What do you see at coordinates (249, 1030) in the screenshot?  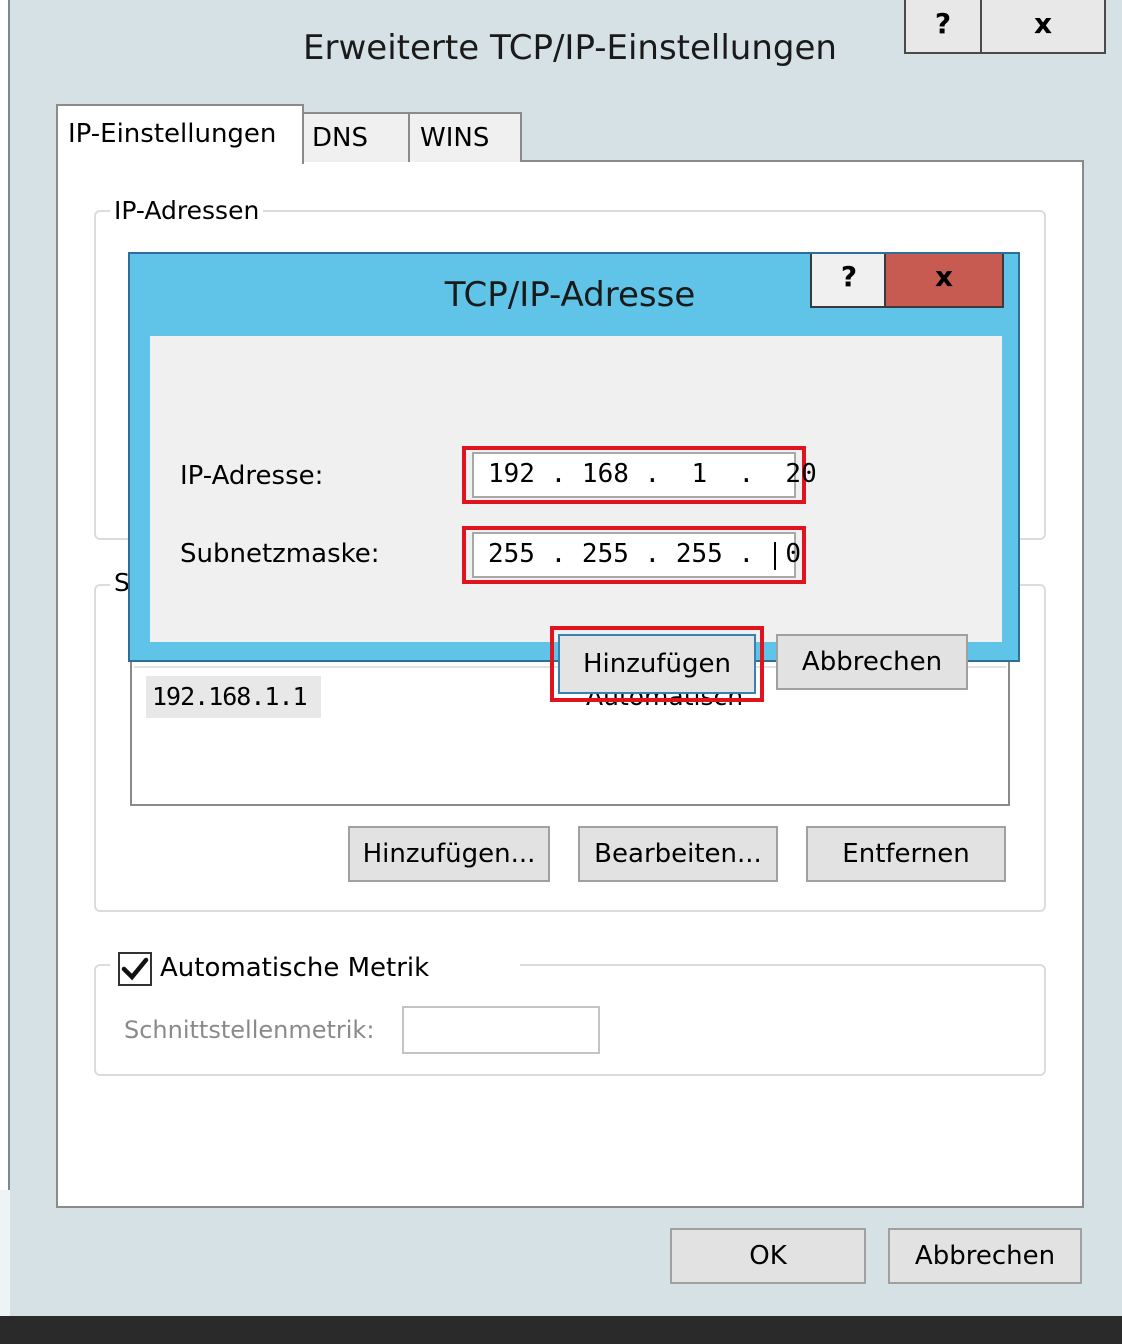 I see `interface-metric-label: Schnittstellenmetrik:` at bounding box center [249, 1030].